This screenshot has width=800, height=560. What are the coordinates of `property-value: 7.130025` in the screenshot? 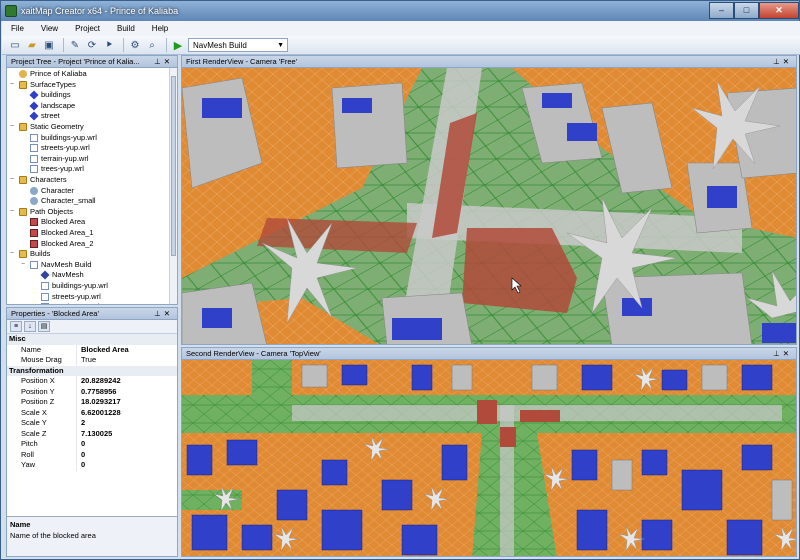 It's located at (94, 434).